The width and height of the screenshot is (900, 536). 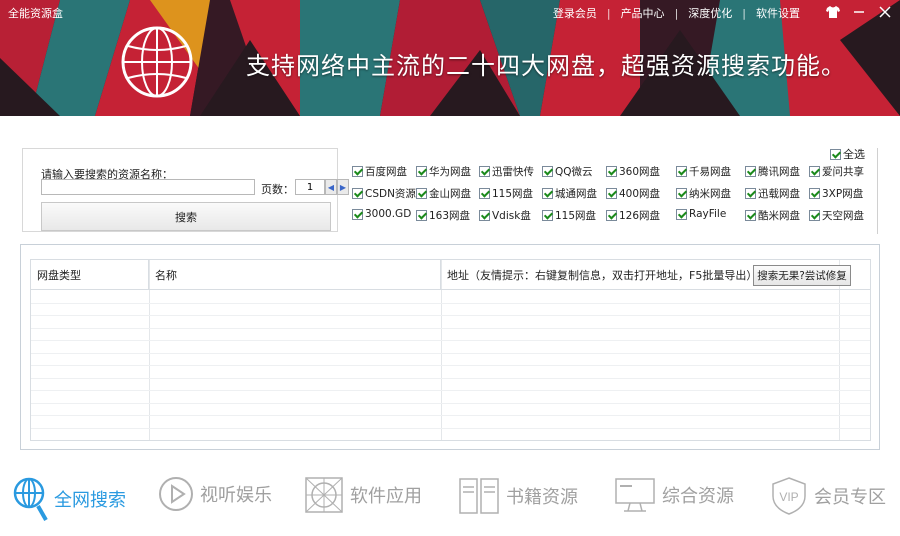 I want to click on disk-checkbox: Vdisk盘, so click(x=505, y=215).